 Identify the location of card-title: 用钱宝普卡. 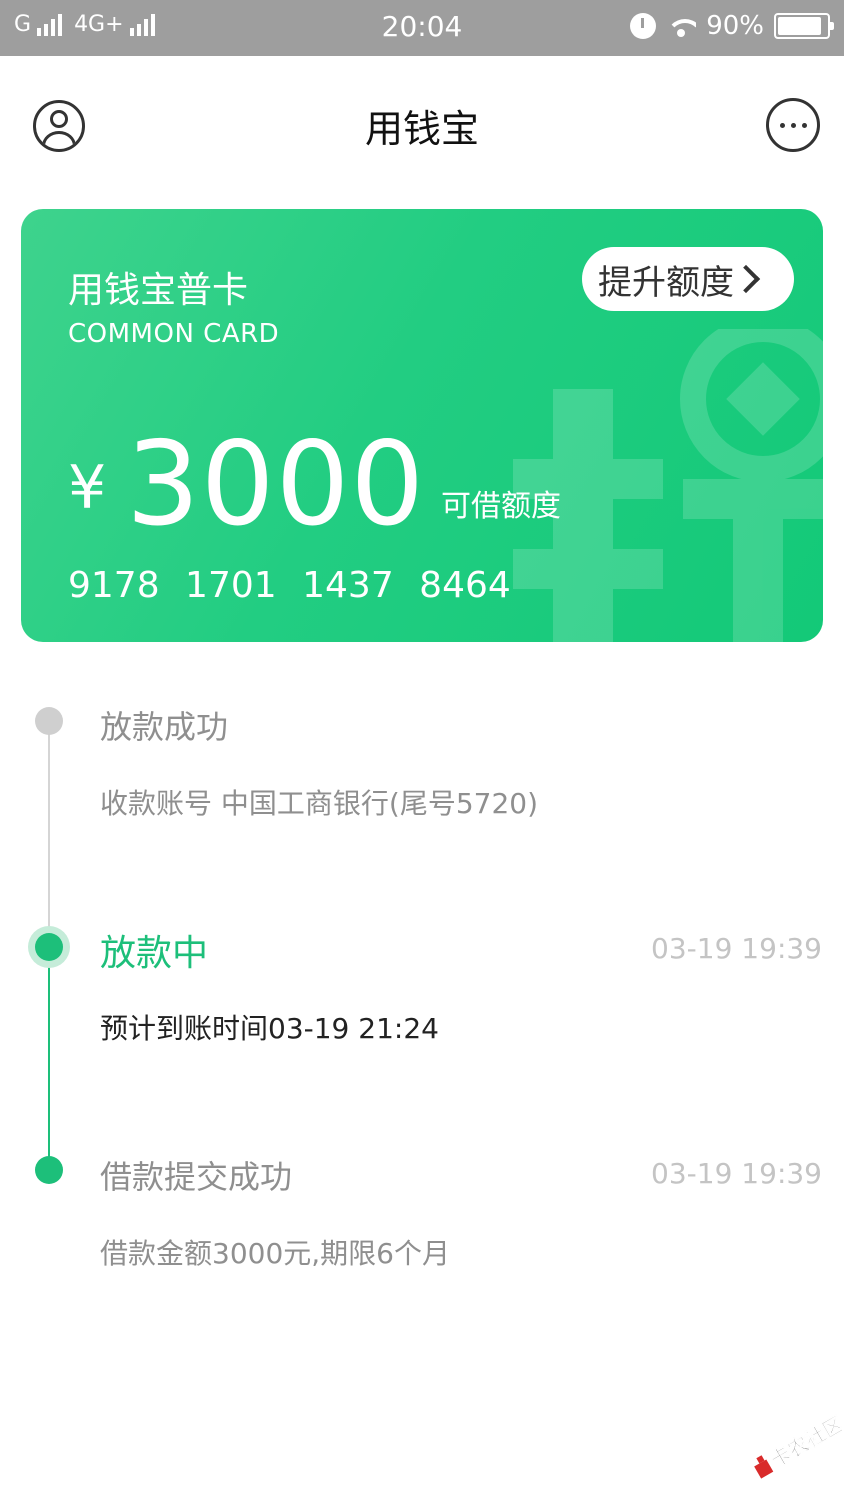
(158, 290).